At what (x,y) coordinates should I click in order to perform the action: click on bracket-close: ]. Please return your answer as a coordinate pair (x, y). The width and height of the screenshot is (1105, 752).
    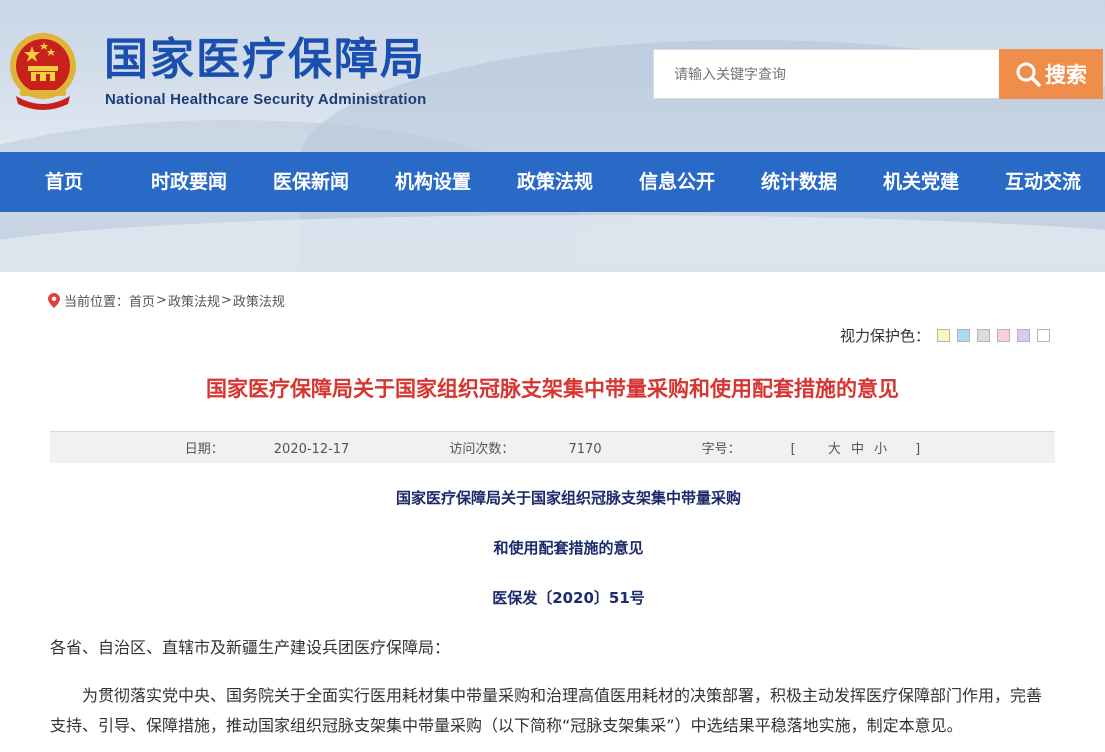
    Looking at the image, I should click on (918, 449).